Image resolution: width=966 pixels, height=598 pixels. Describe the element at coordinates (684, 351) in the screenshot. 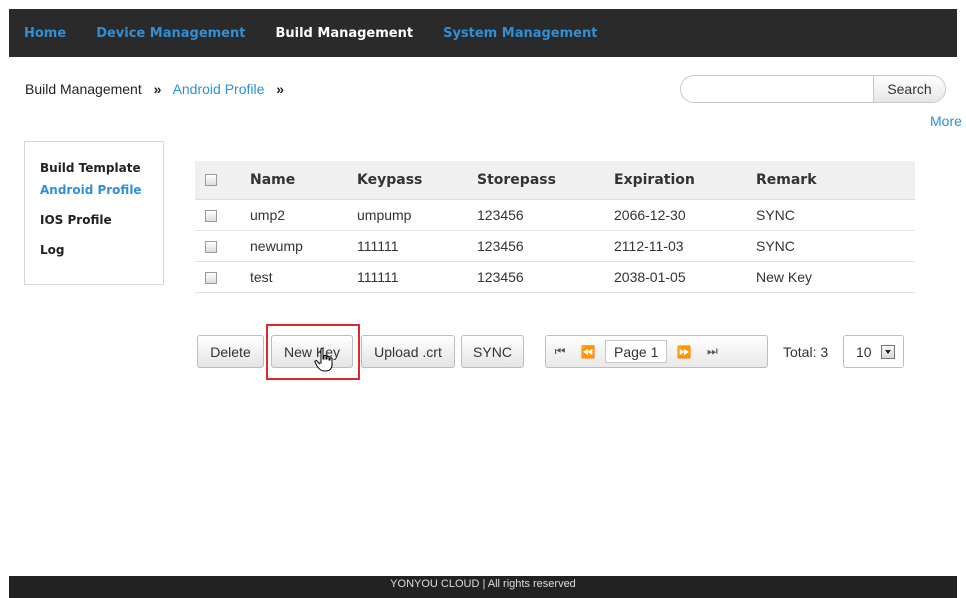

I see `next-page-icon: ⏩` at that location.